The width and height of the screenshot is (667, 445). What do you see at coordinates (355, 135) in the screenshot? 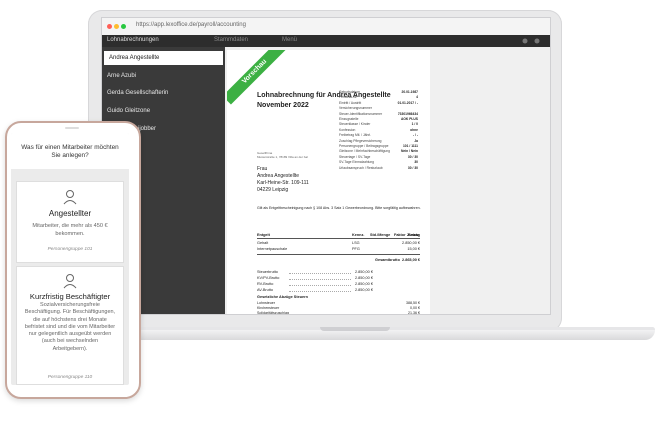
I see `info-label: Freibetrag Mtl. / Jährl.` at bounding box center [355, 135].